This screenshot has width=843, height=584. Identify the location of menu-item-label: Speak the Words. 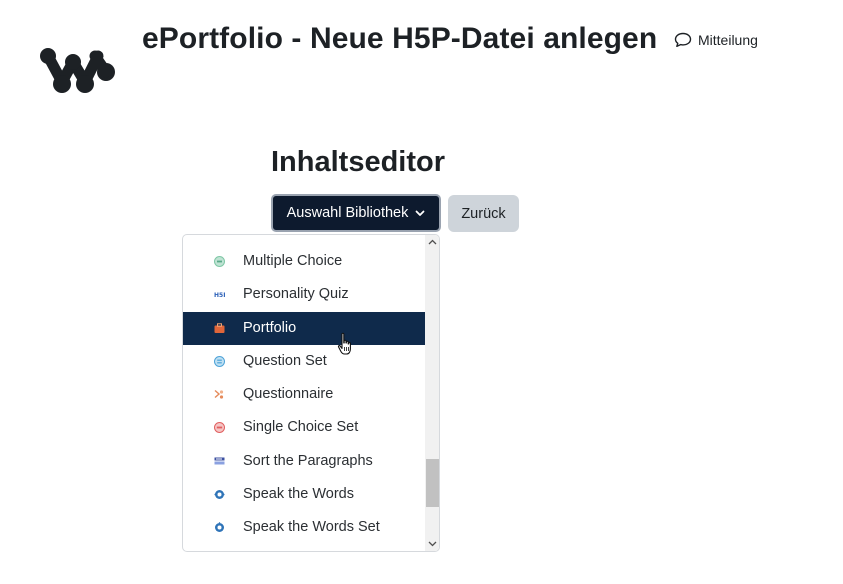
(298, 494).